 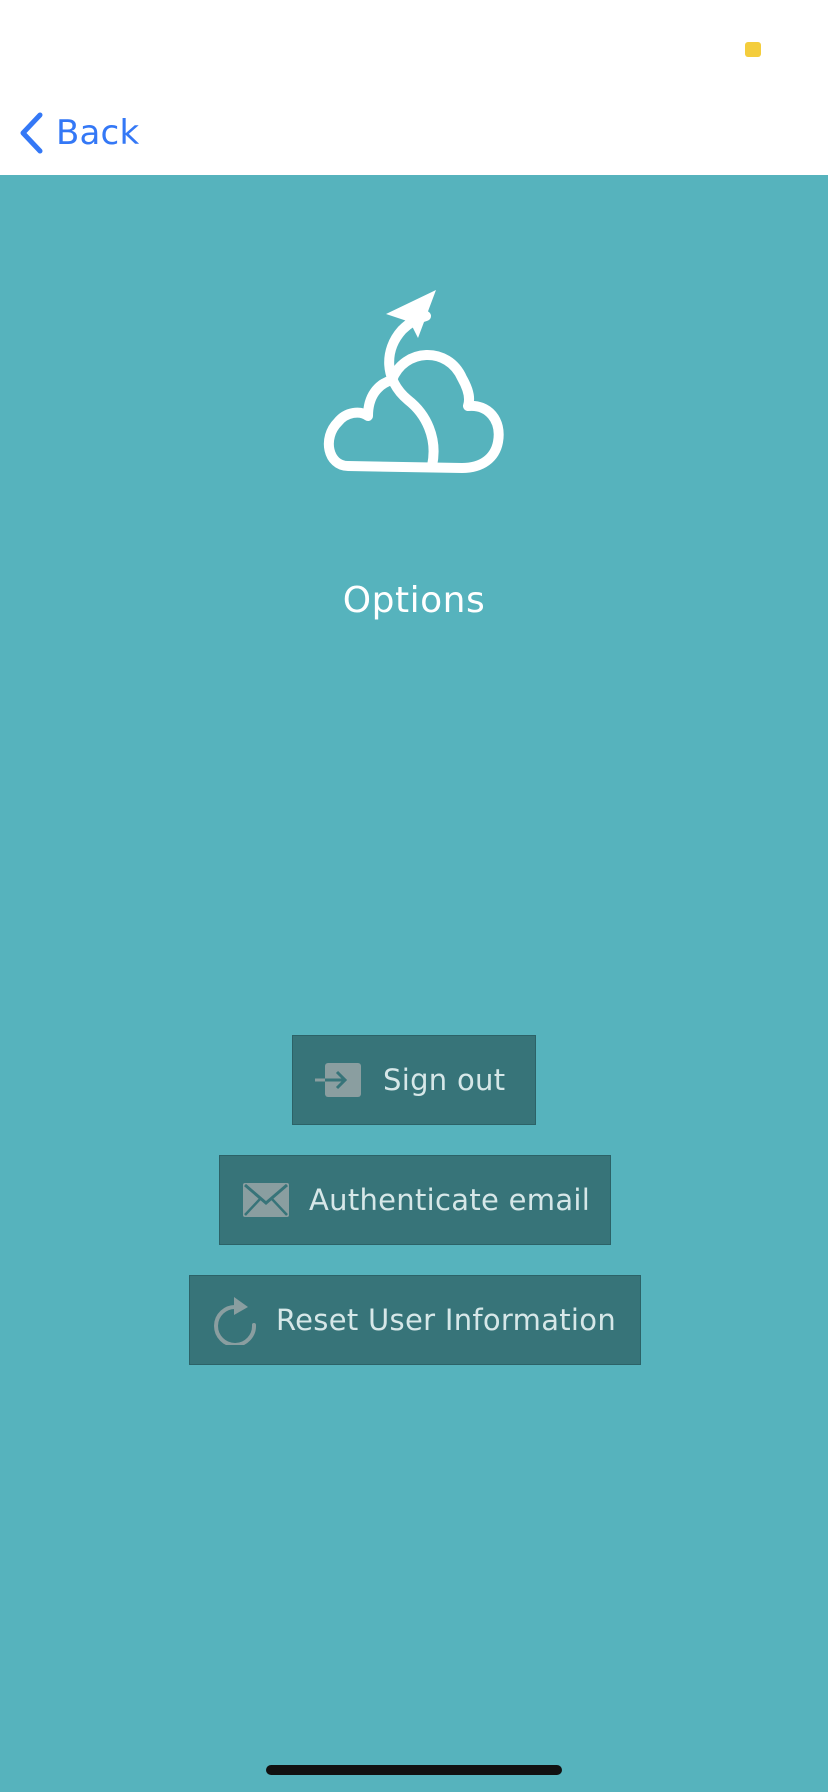 What do you see at coordinates (266, 1200) in the screenshot?
I see `envelope-icon` at bounding box center [266, 1200].